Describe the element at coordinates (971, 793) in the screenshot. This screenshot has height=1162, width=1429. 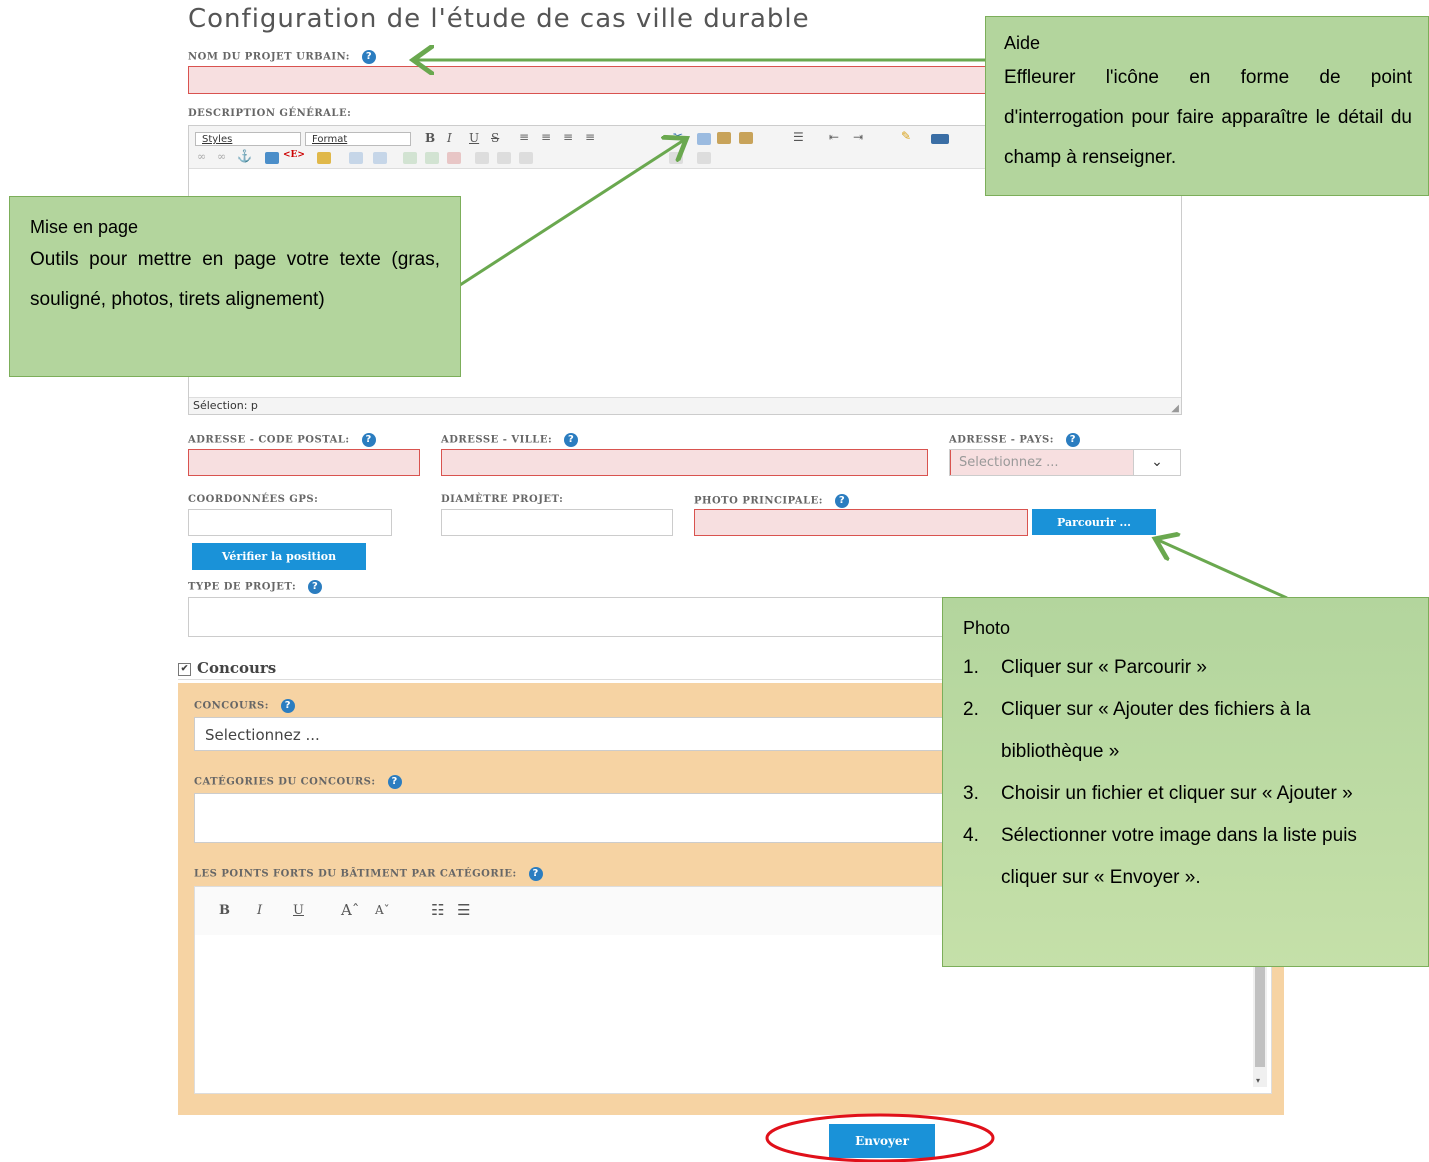
I see `step-number: 3.` at that location.